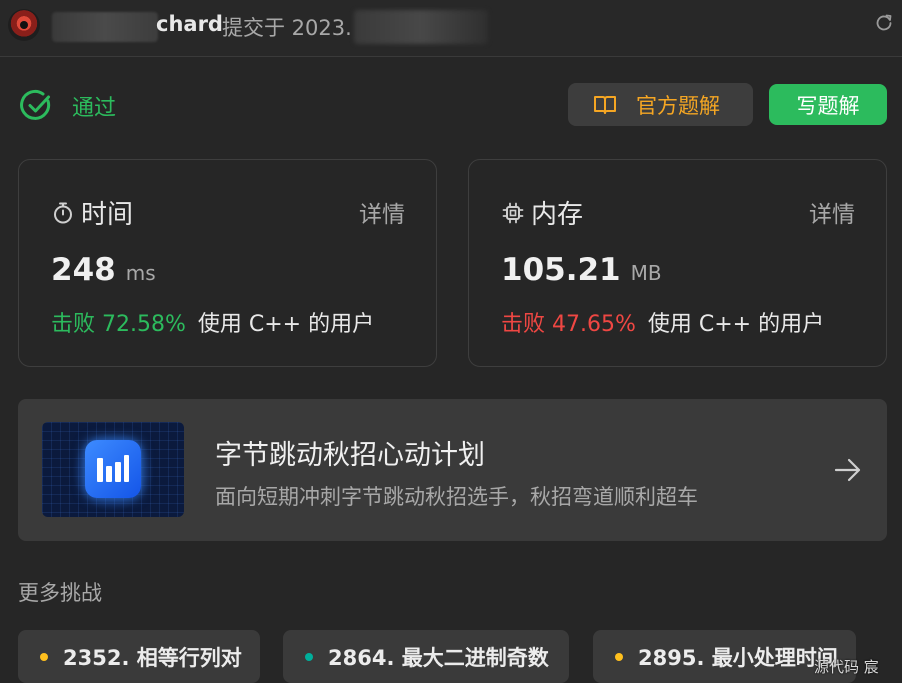  Describe the element at coordinates (846, 667) in the screenshot. I see `watermark: 源代码 宸` at that location.